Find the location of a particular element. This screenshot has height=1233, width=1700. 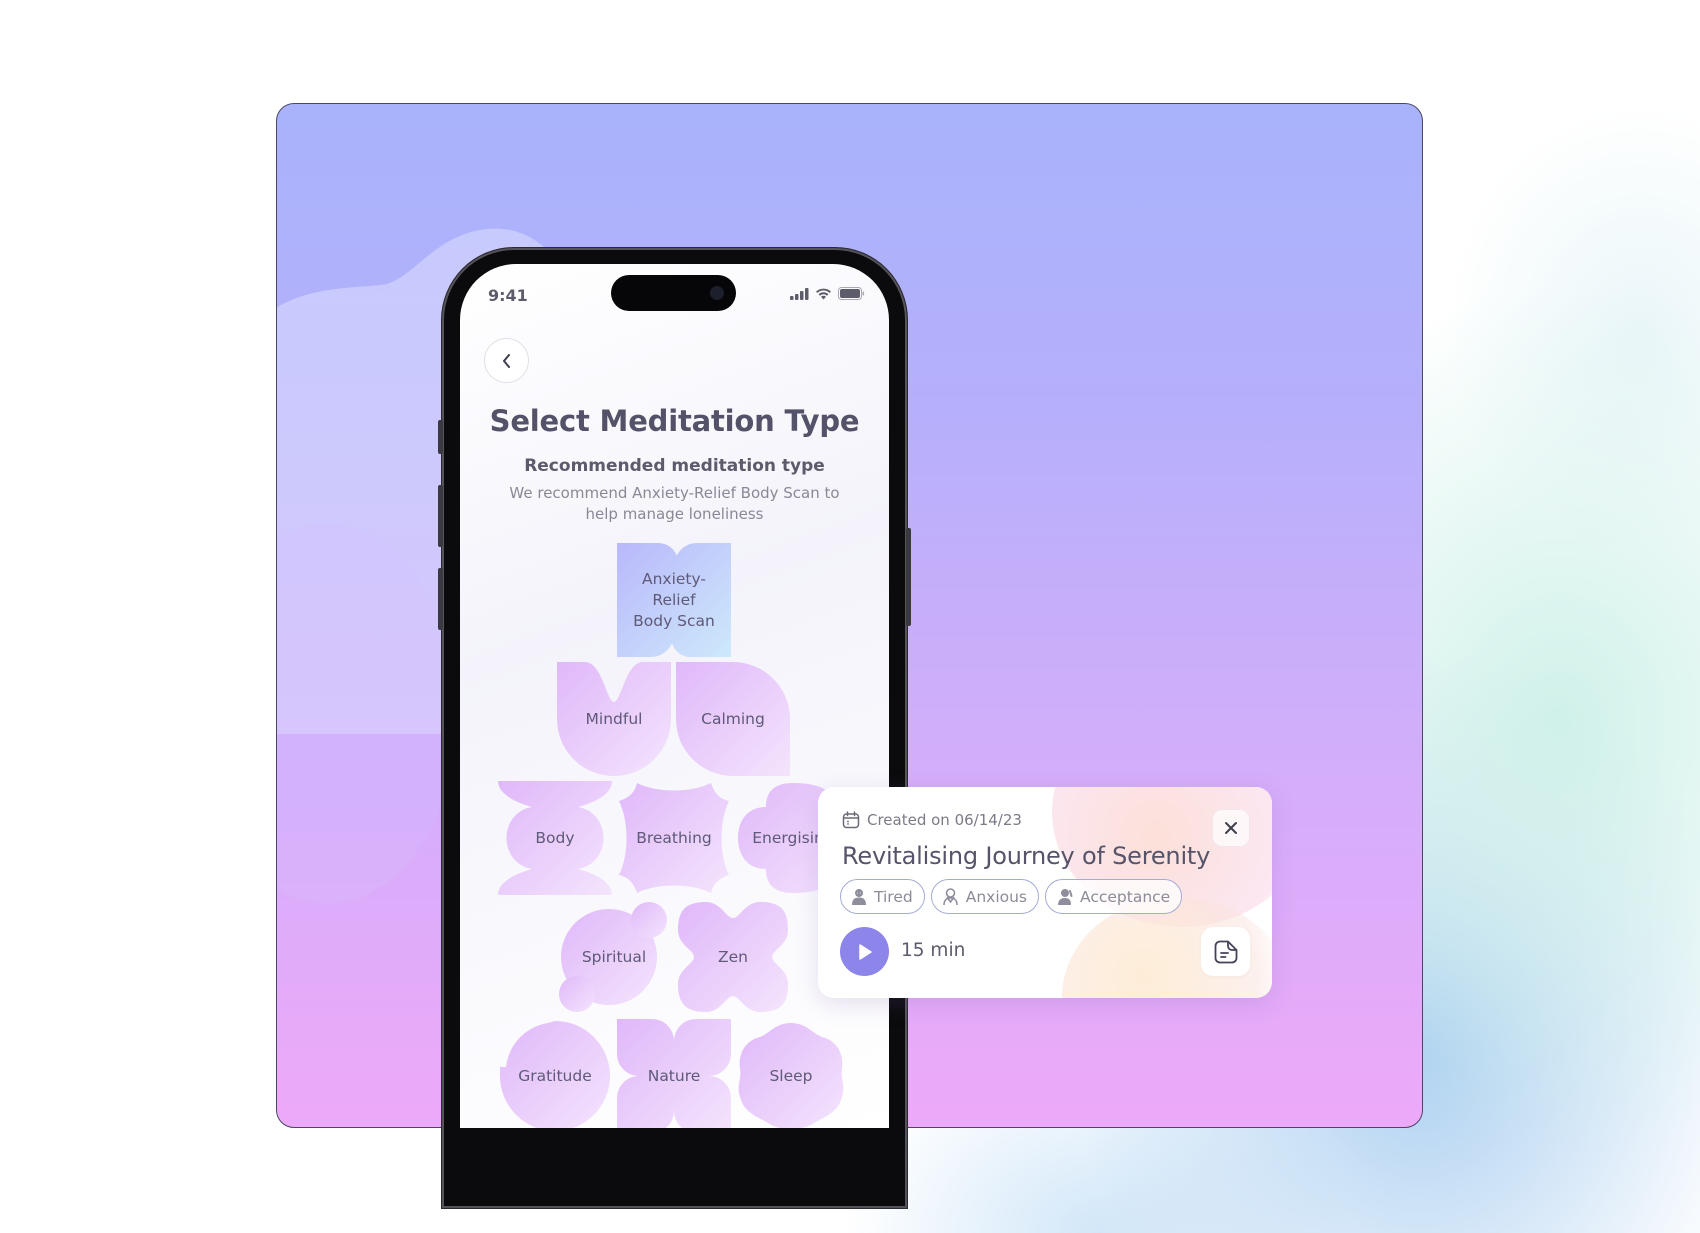

meditation-type-nature: Nature is located at coordinates (674, 1073).